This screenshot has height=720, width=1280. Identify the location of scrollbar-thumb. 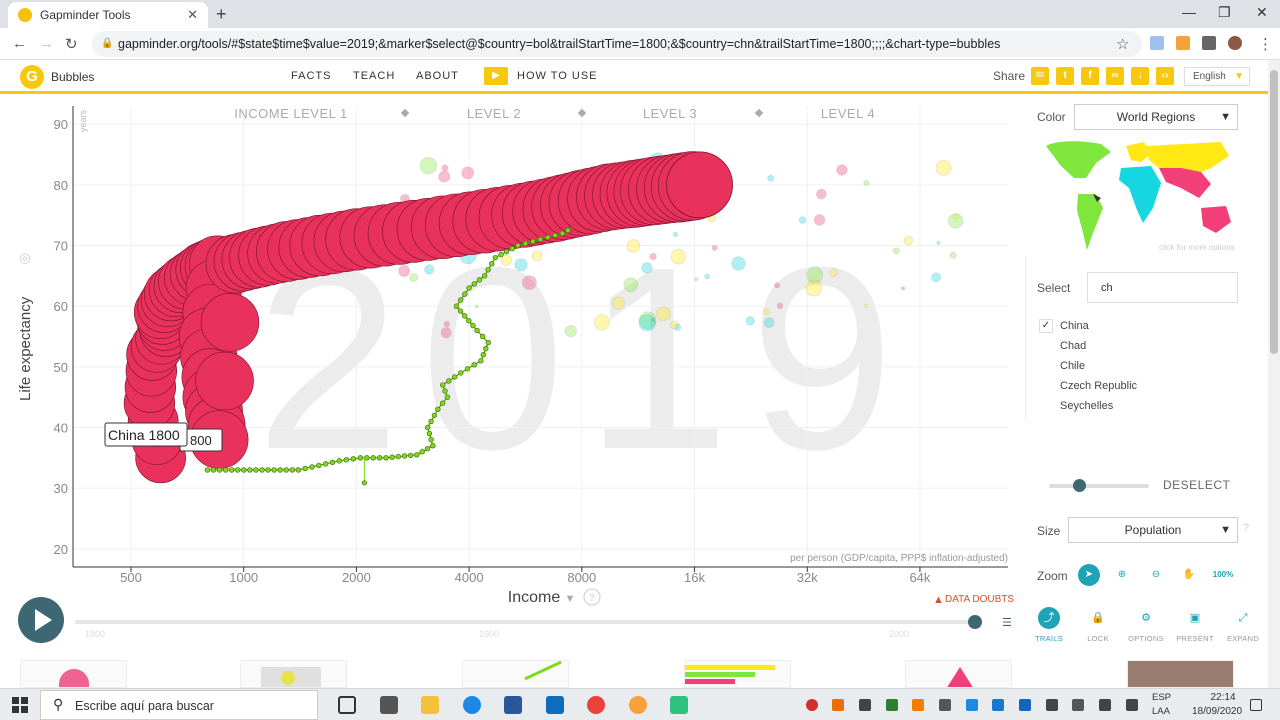
(1274, 212).